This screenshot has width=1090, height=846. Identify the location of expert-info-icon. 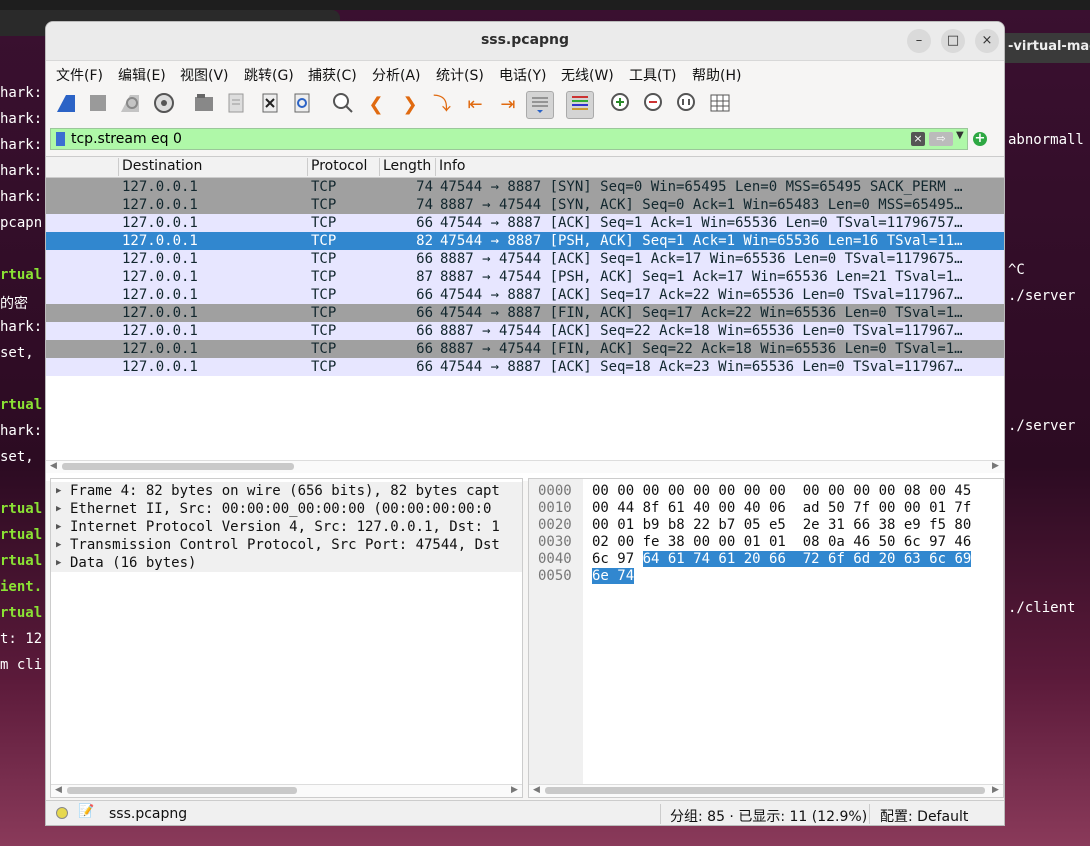
(62, 813).